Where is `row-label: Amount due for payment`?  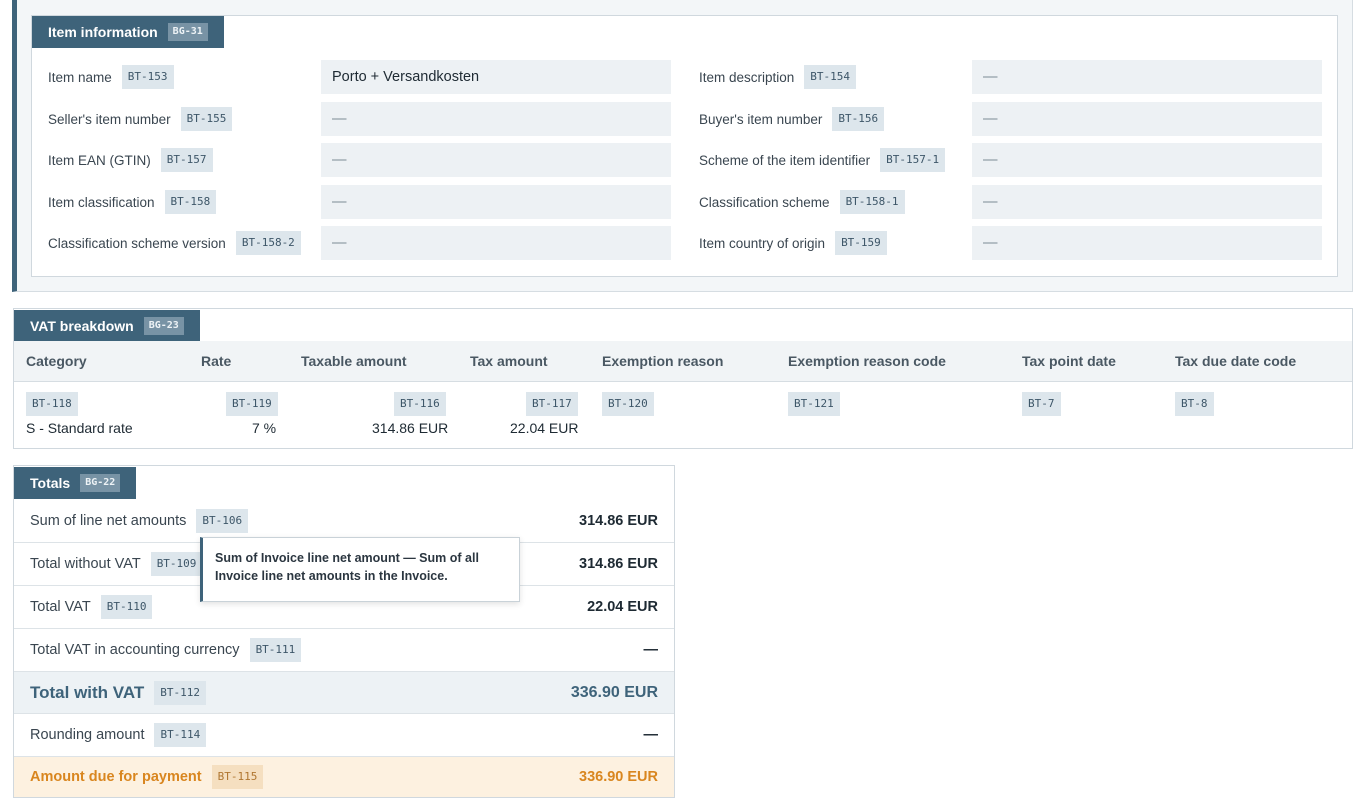 row-label: Amount due for payment is located at coordinates (116, 777).